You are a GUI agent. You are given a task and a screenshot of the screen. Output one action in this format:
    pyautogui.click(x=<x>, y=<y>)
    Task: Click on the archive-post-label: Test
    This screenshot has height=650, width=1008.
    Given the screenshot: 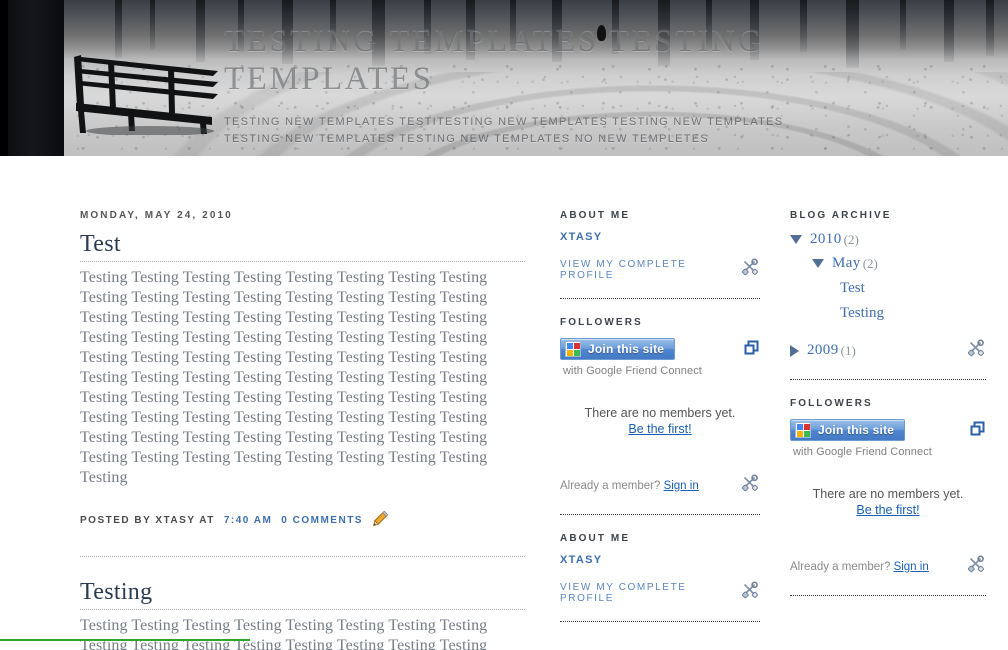 What is the action you would take?
    pyautogui.click(x=852, y=288)
    